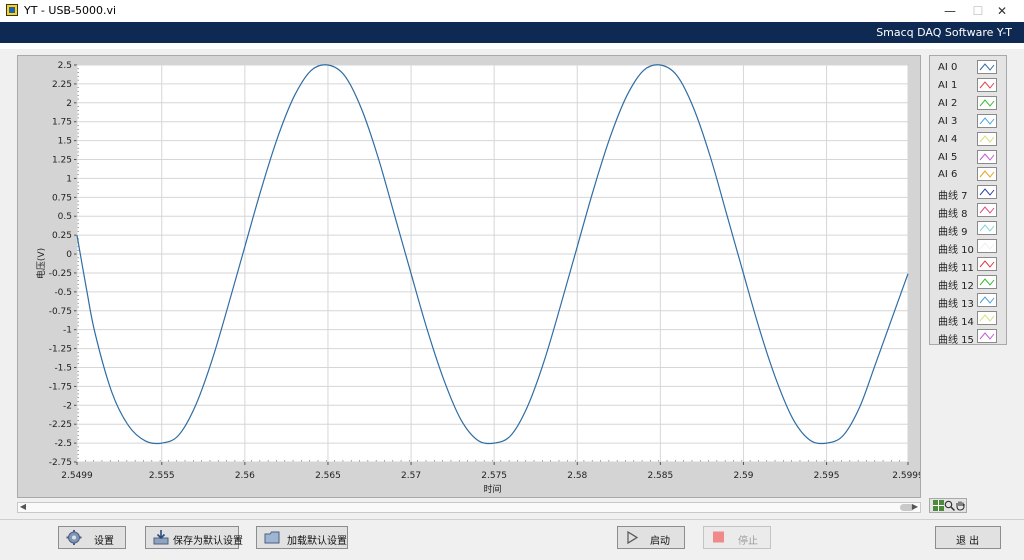 This screenshot has height=560, width=1024. I want to click on legend-item: 曲线 8, so click(969, 211).